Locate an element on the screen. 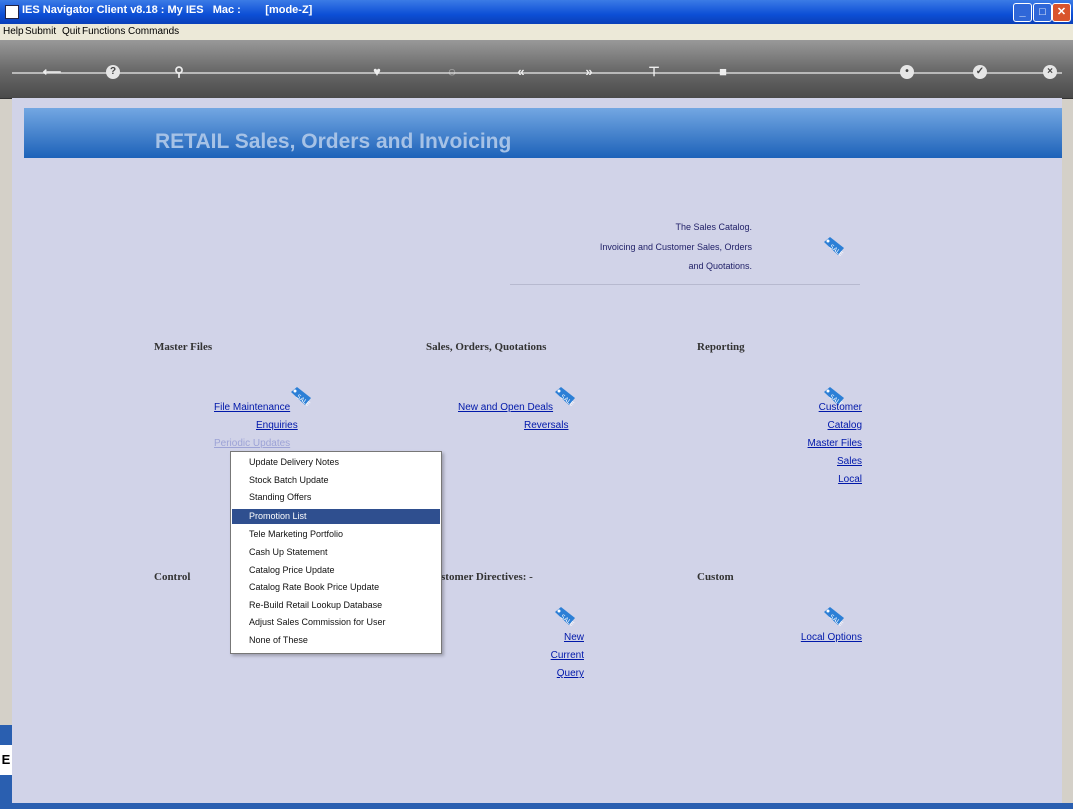 The image size is (1073, 809). catalog-link: Catalog is located at coordinates (811, 425).